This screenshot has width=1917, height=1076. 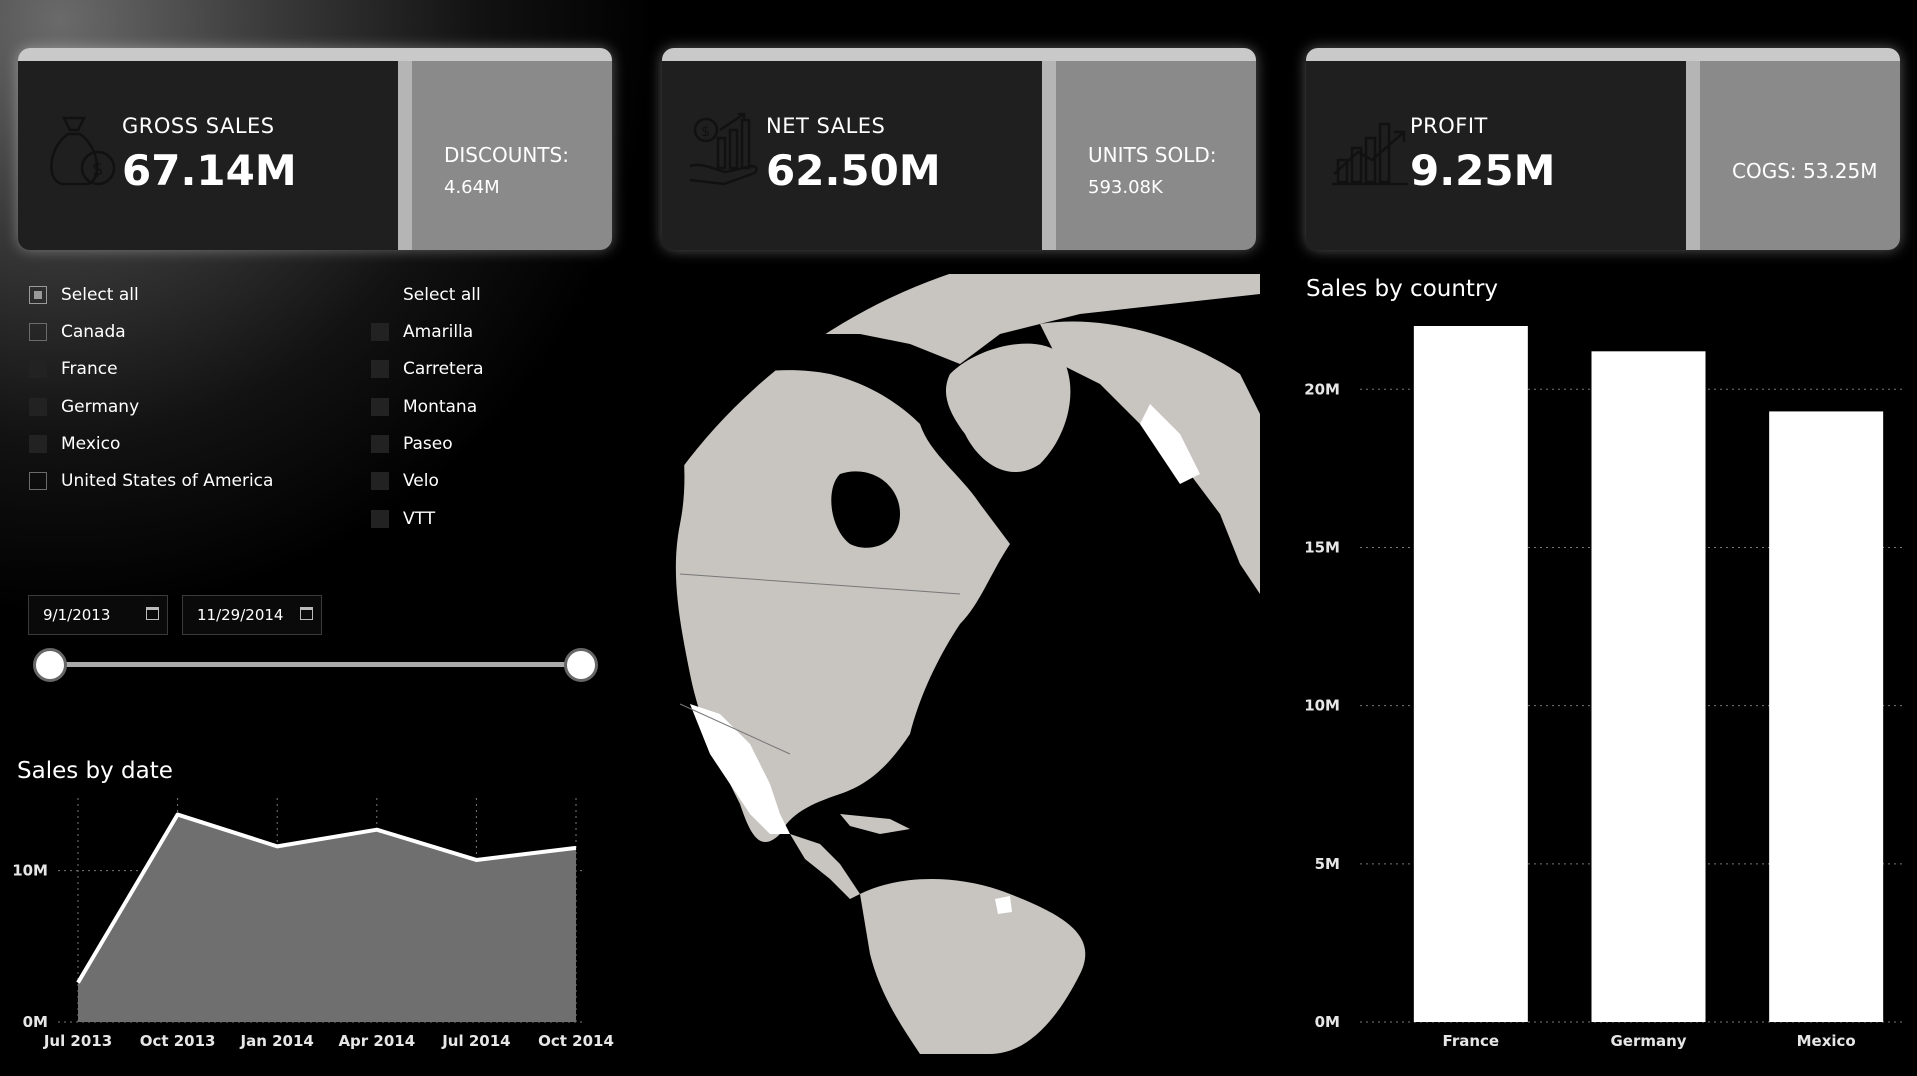 I want to click on x-tick-label: France, so click(x=1471, y=1041).